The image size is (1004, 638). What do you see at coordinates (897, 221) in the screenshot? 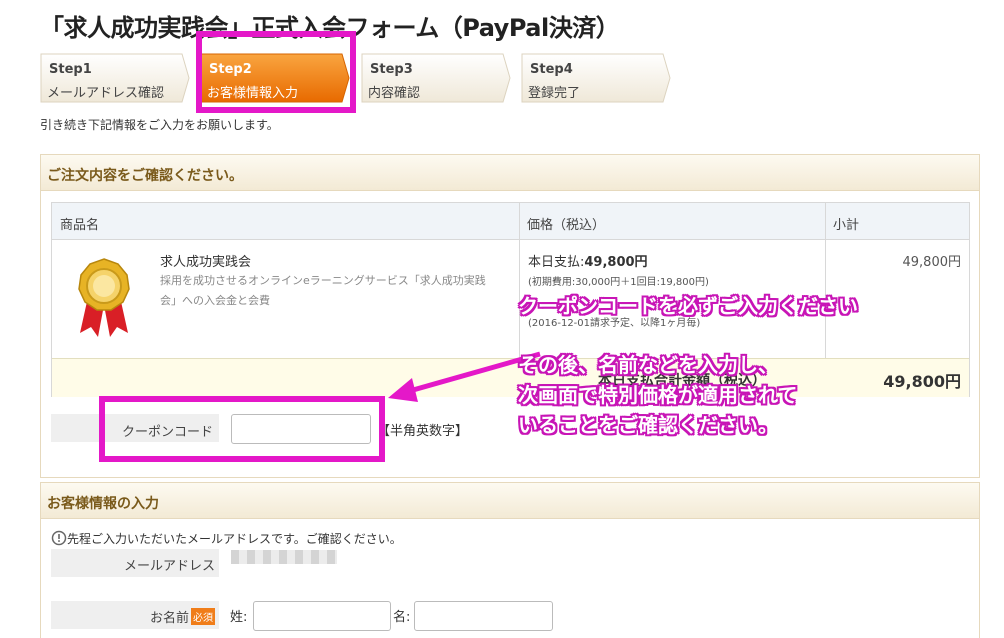
I see `column-header-subtotal: 小計` at bounding box center [897, 221].